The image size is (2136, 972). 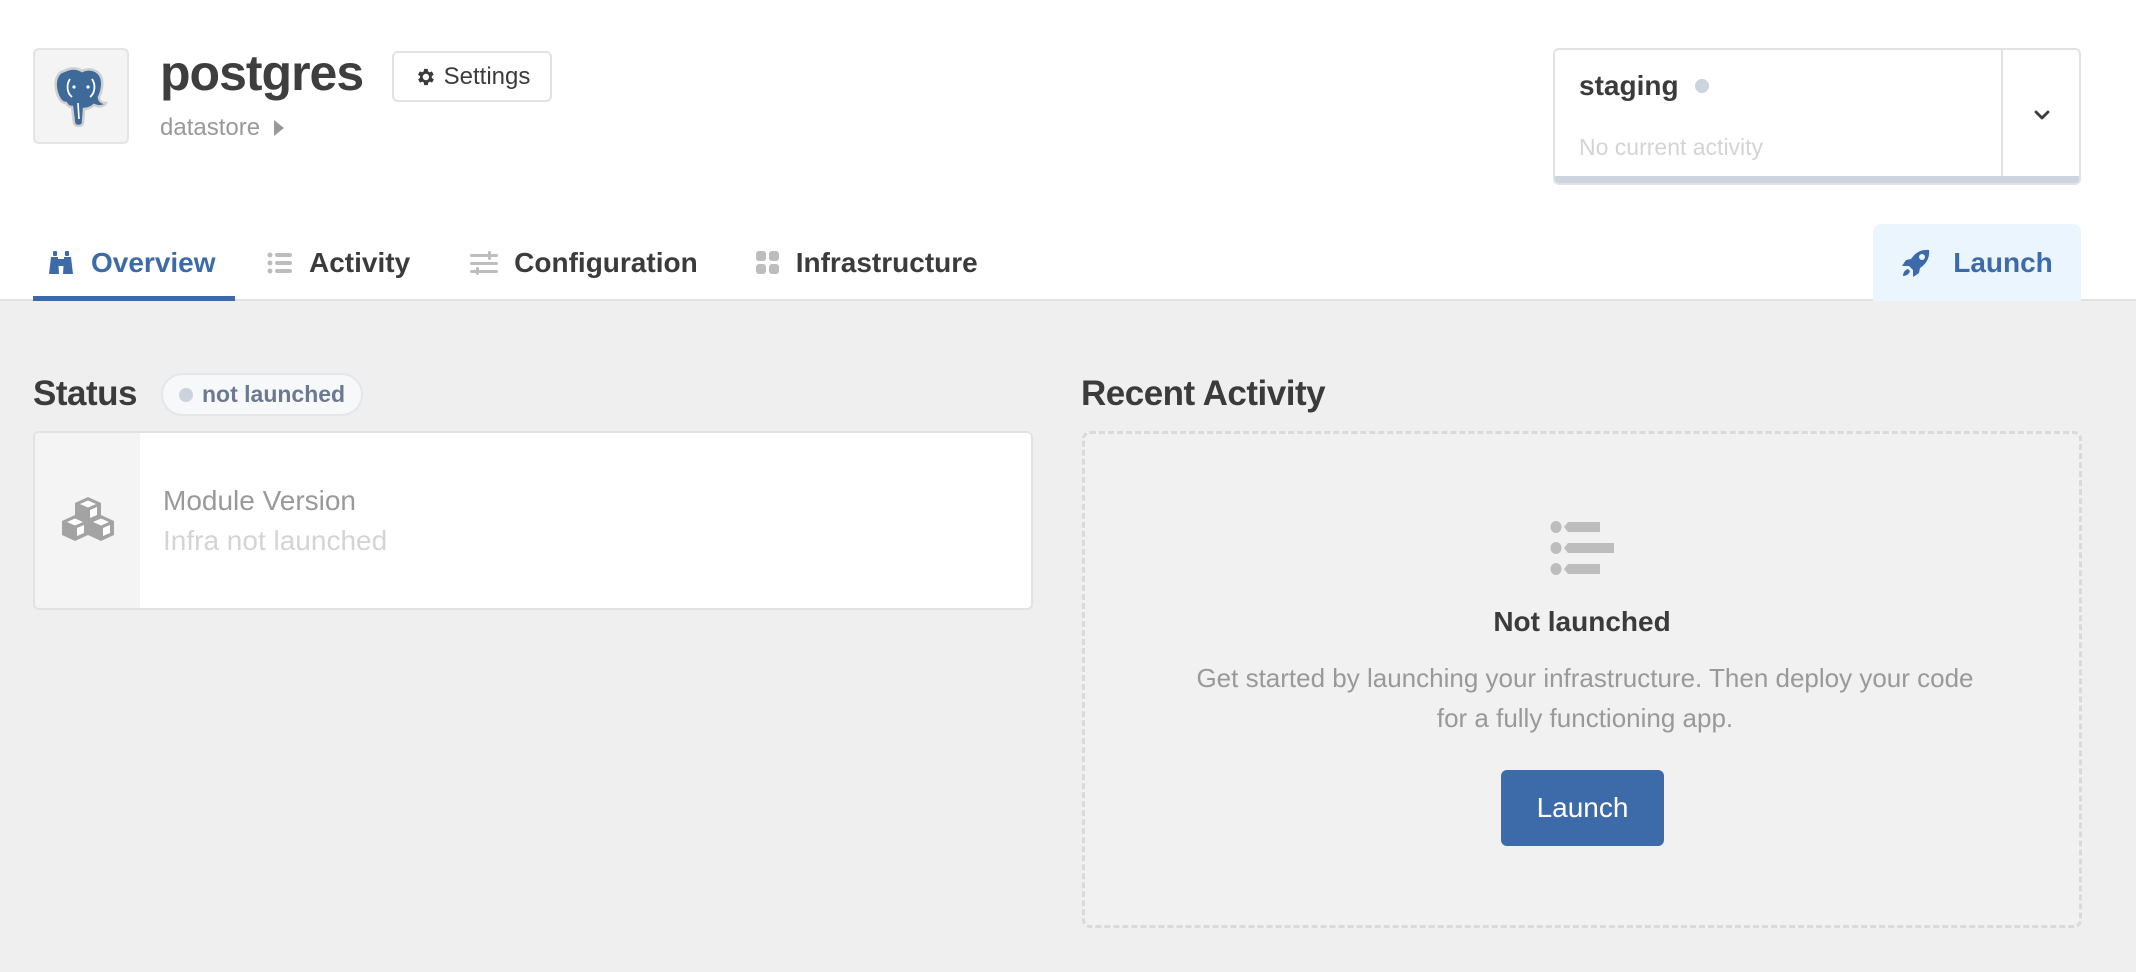 I want to click on tab-label: Activity, so click(x=360, y=262).